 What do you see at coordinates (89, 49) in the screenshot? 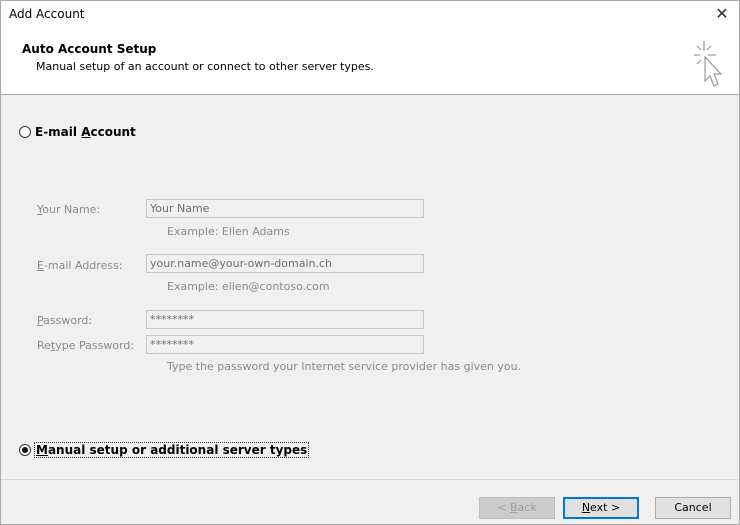
I see `header-title: Auto Account Setup` at bounding box center [89, 49].